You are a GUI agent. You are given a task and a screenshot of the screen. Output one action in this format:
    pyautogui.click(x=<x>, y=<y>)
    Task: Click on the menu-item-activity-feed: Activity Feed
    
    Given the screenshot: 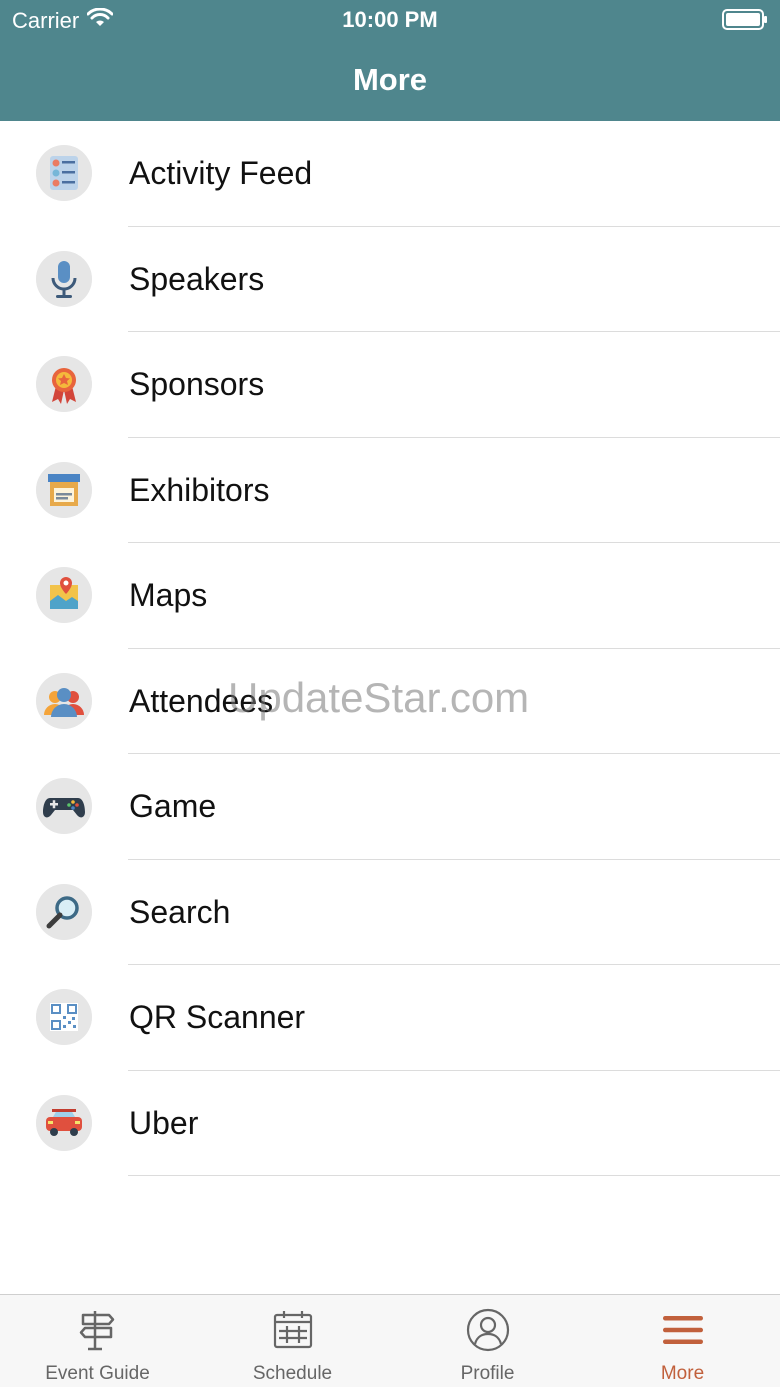 What is the action you would take?
    pyautogui.click(x=390, y=174)
    